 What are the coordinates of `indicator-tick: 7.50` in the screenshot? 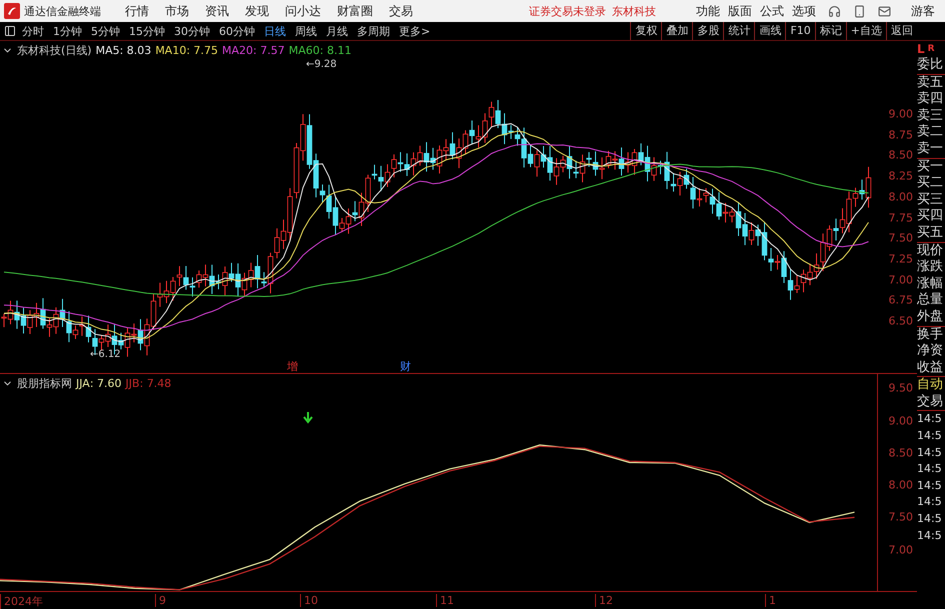 It's located at (900, 517).